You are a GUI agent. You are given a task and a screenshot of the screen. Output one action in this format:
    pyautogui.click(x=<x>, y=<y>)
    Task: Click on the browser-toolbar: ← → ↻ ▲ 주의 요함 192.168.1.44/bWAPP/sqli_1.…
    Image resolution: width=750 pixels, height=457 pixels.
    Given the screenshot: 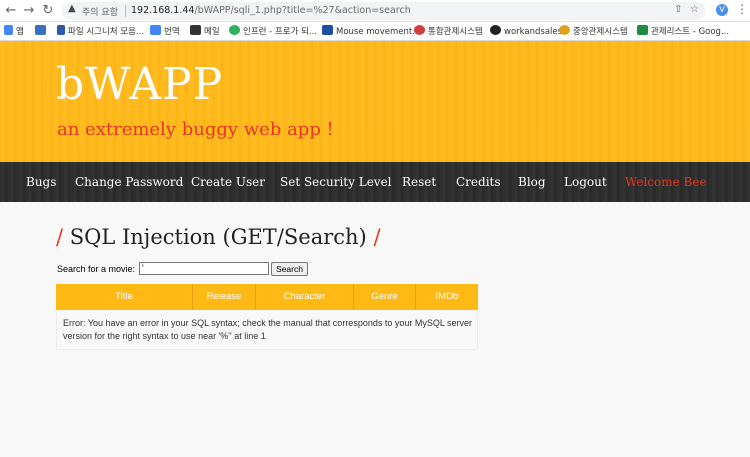 What is the action you would take?
    pyautogui.click(x=375, y=11)
    